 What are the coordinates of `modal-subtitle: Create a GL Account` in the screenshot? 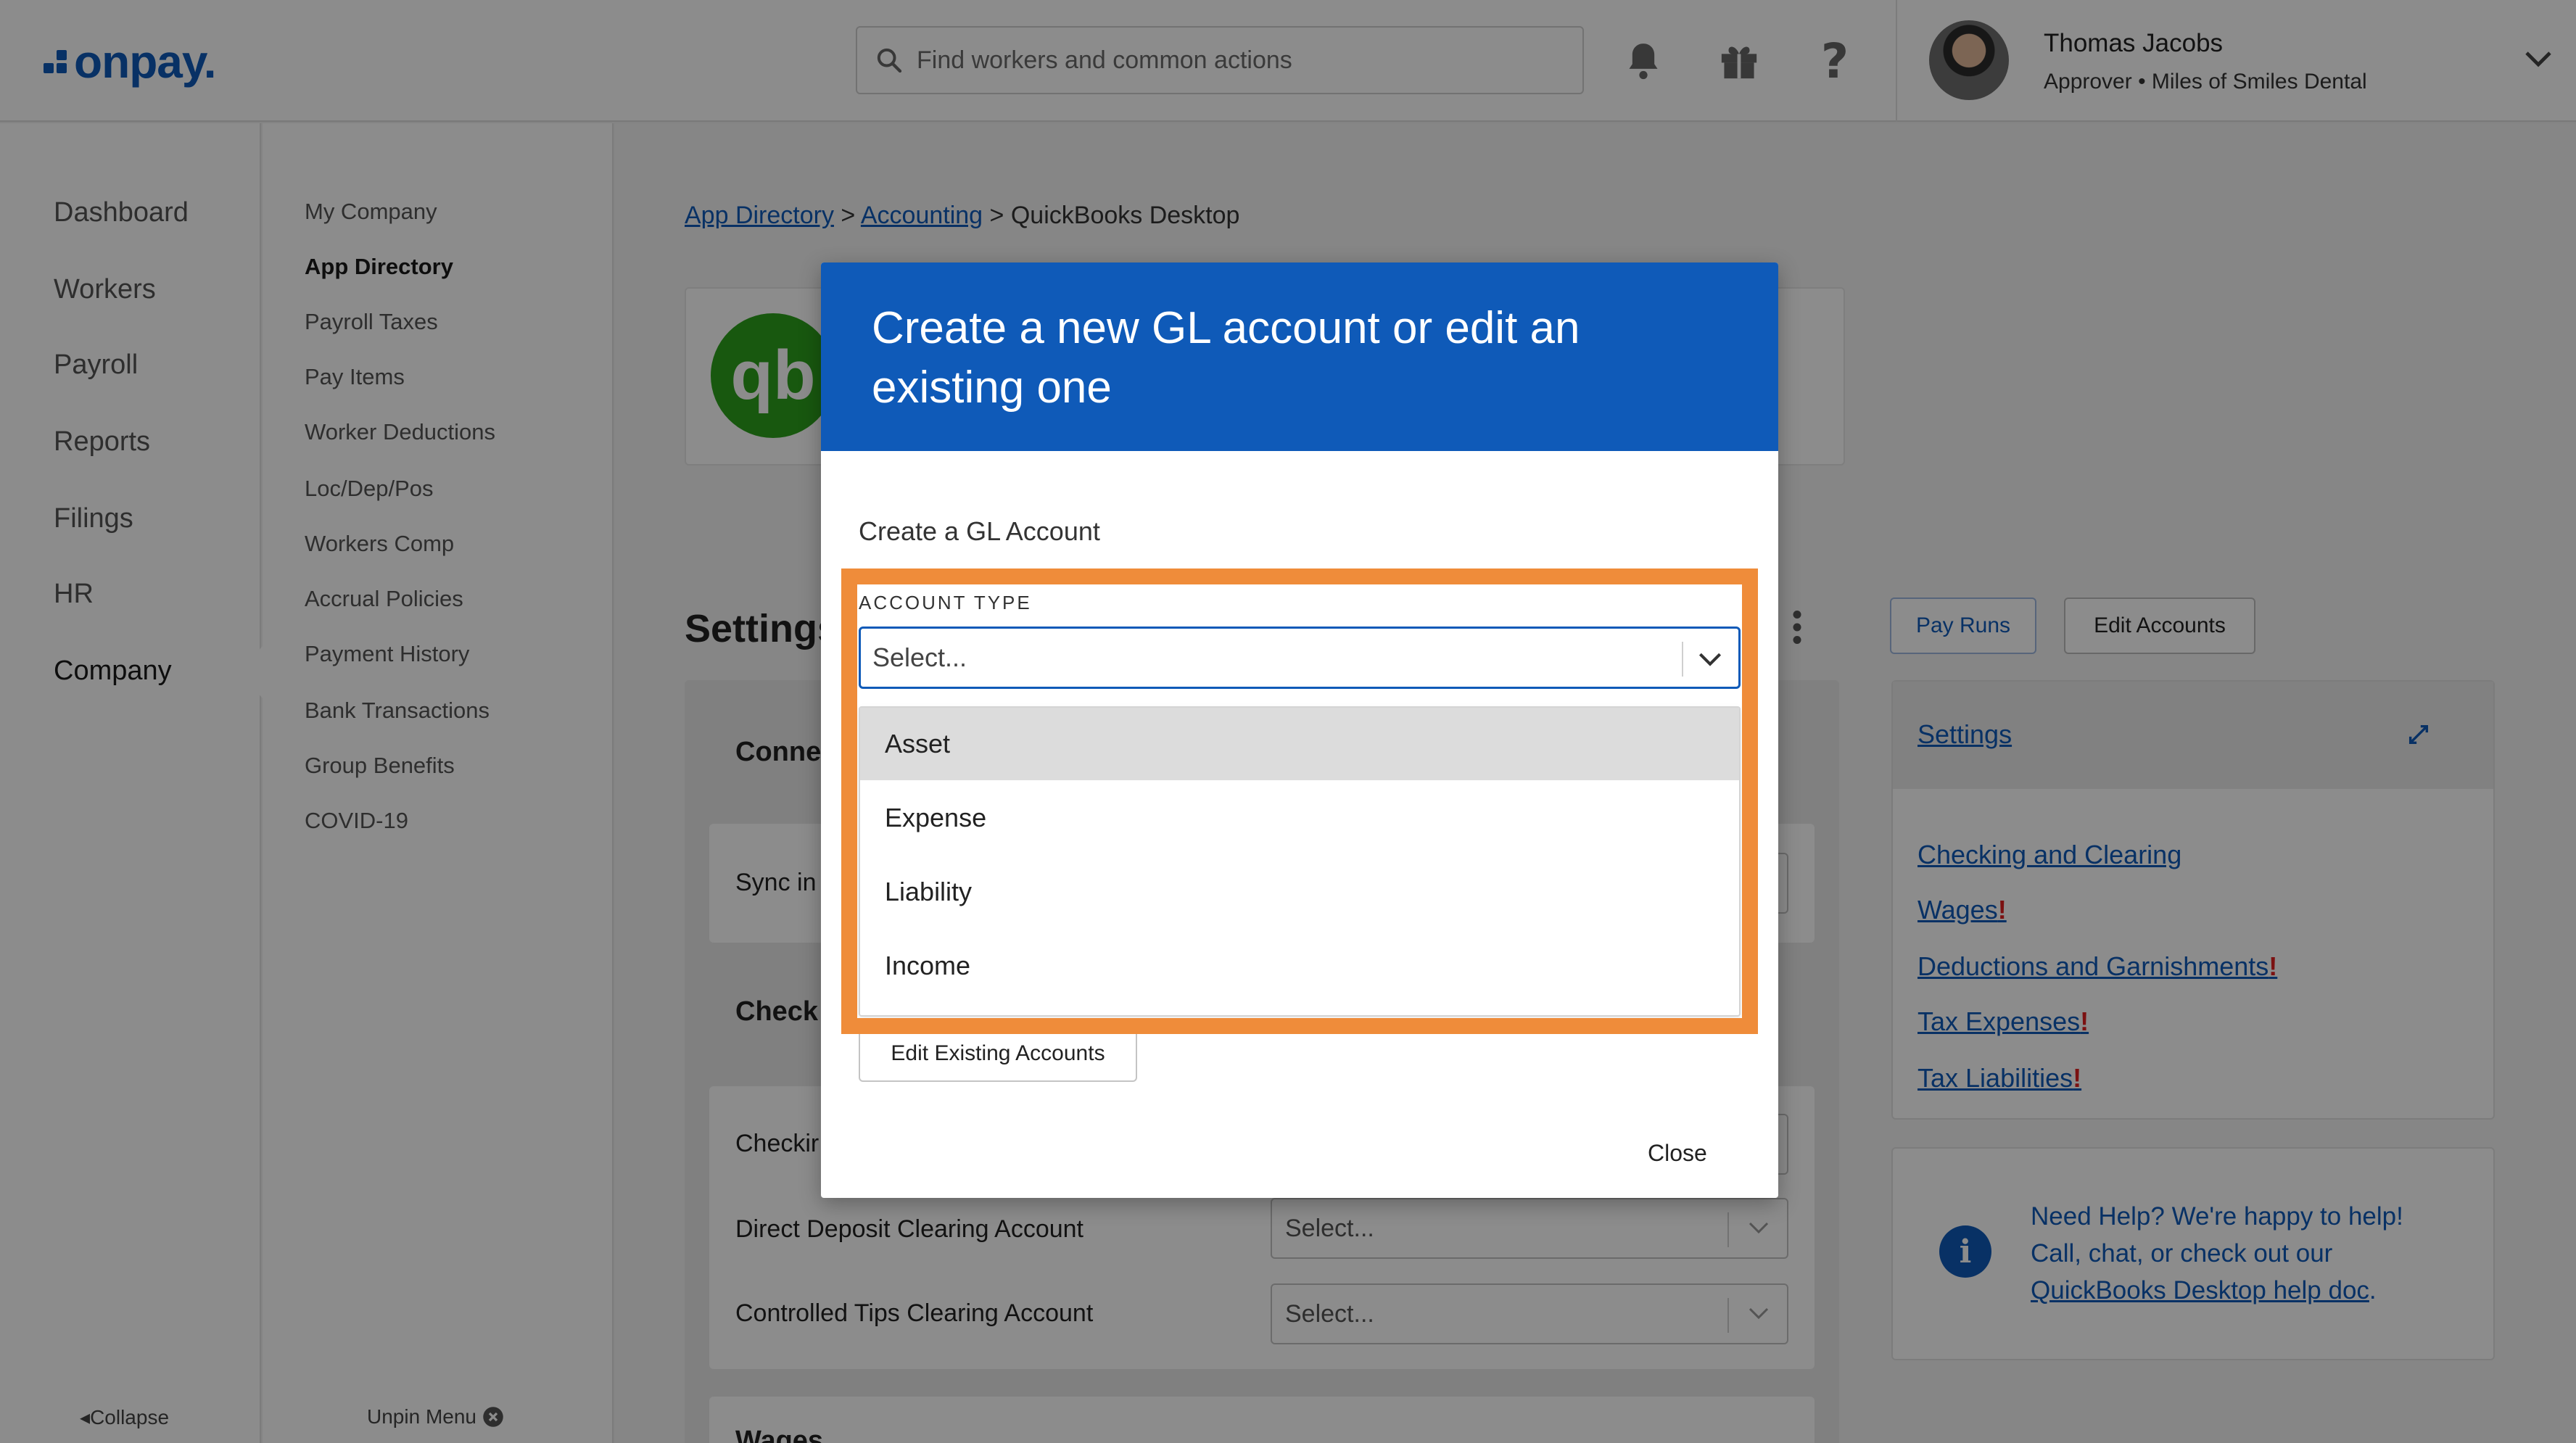 It's located at (980, 531).